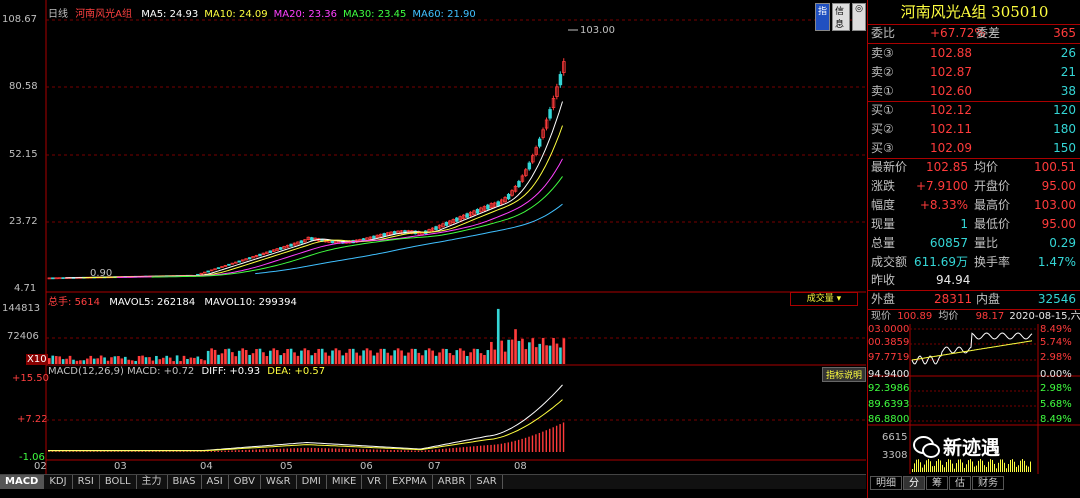 This screenshot has width=1080, height=498. What do you see at coordinates (86, 482) in the screenshot?
I see `indicator-tab: RSI` at bounding box center [86, 482].